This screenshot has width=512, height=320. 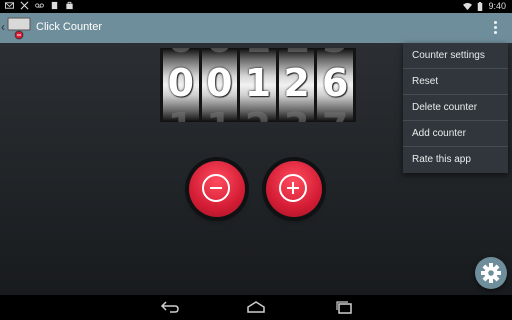 I want to click on counter-digit: 5 6 7, so click(x=335, y=85).